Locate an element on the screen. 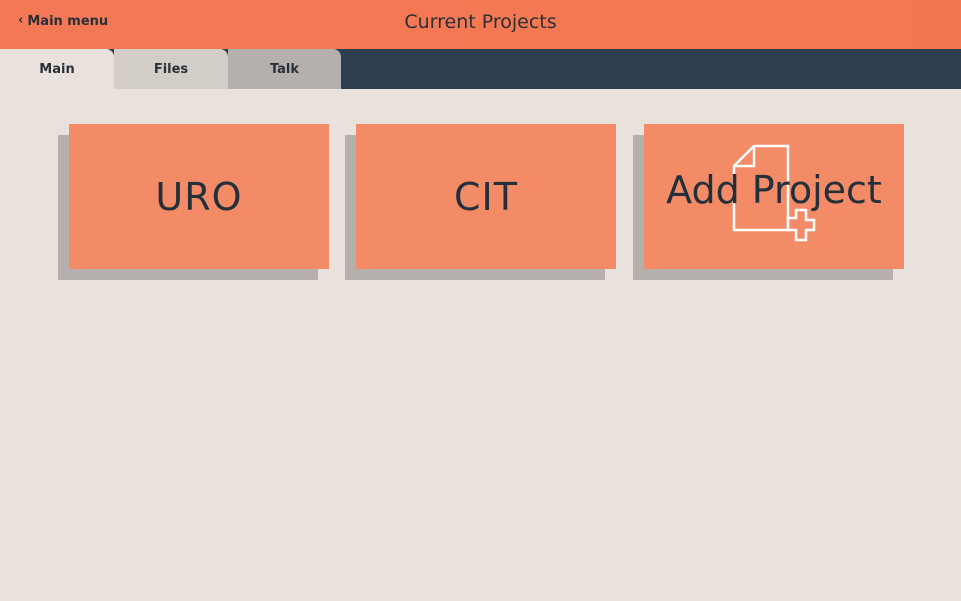 The image size is (961, 601). tab-bar: Main Files Talk is located at coordinates (480, 69).